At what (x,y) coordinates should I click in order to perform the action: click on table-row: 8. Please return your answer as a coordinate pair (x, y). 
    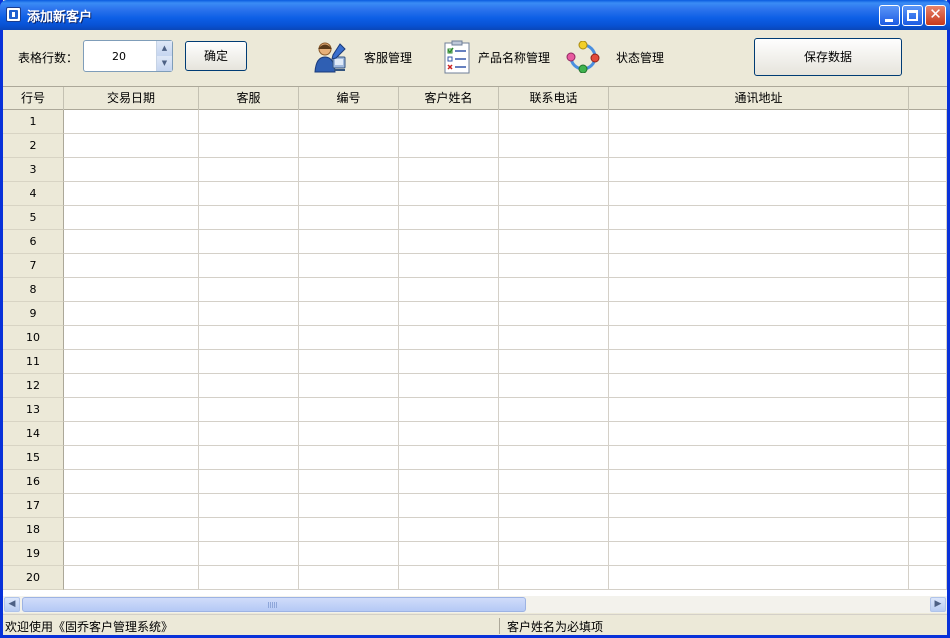
    Looking at the image, I should click on (475, 290).